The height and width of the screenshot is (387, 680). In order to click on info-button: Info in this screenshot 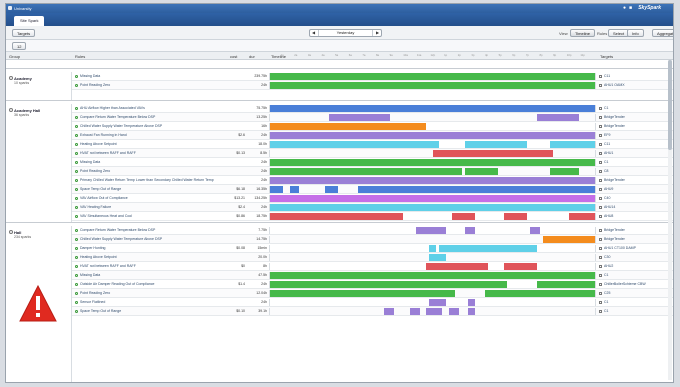, I will do `click(635, 33)`.